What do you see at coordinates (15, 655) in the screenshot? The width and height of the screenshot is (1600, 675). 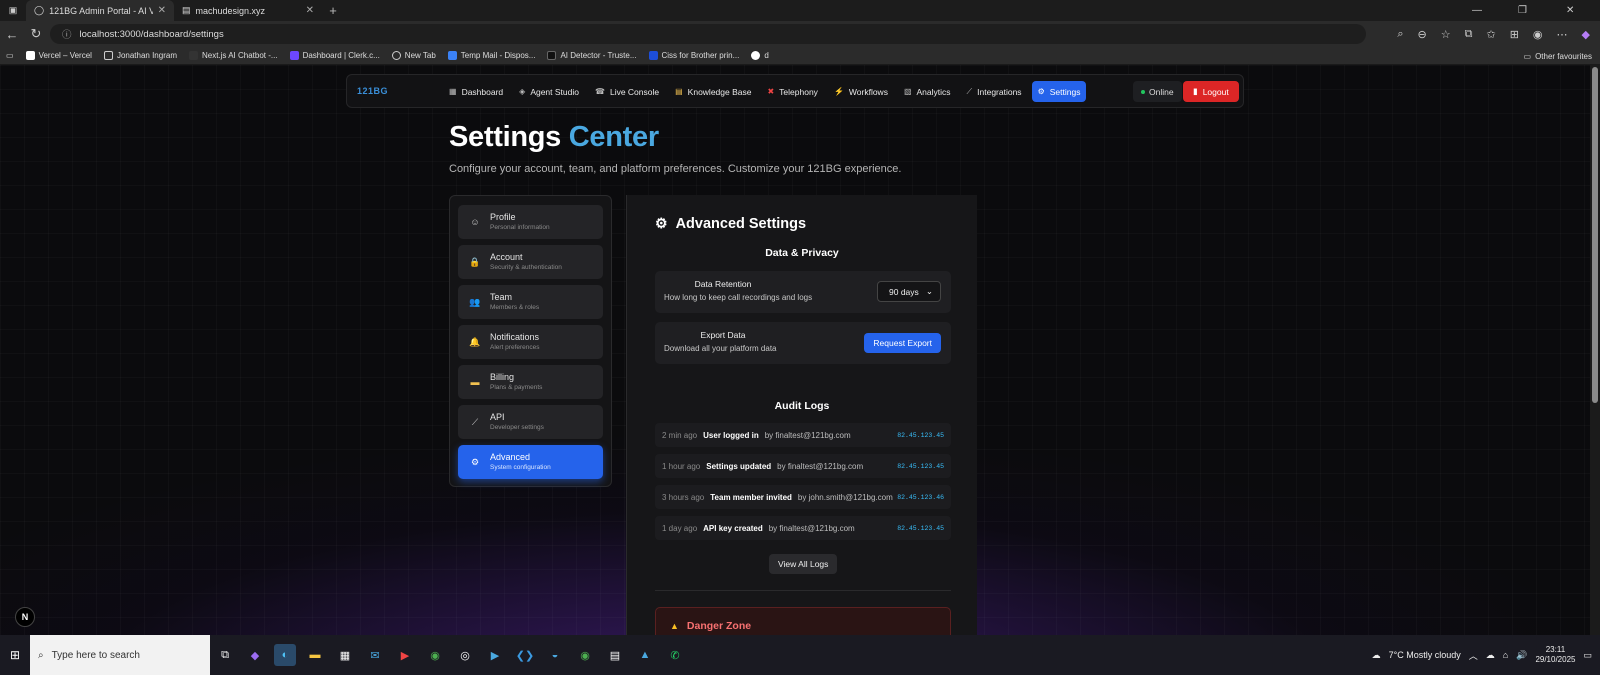 I see `windows-start-icon: ⊞` at bounding box center [15, 655].